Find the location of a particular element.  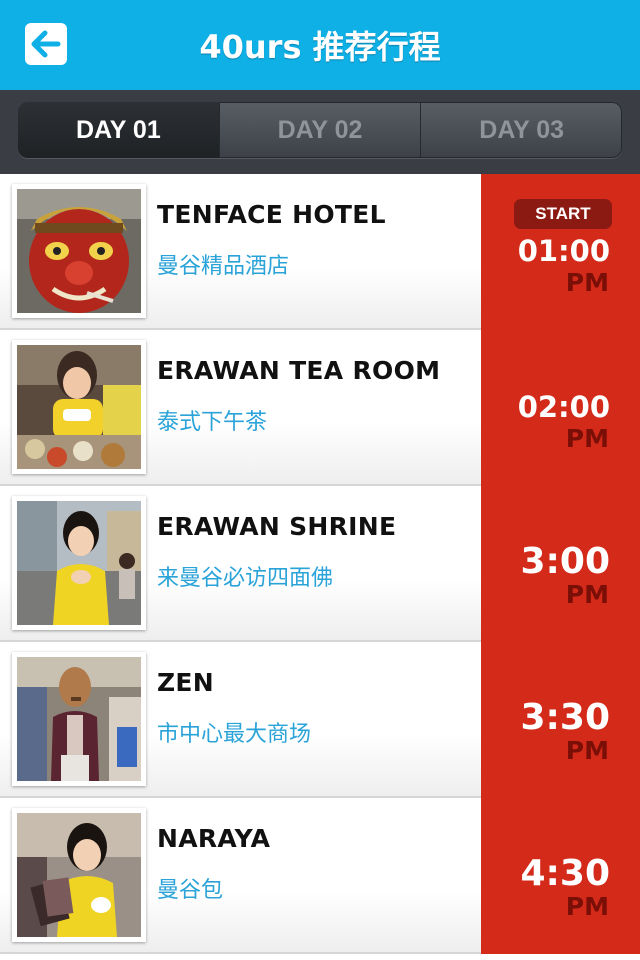

place-subtitle: 来曼谷必访四面佛 is located at coordinates (245, 578).